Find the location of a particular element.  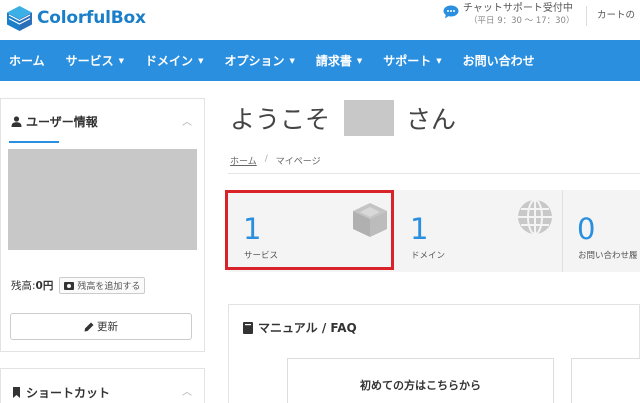

nav-item-support: サポート ▼ is located at coordinates (412, 60).